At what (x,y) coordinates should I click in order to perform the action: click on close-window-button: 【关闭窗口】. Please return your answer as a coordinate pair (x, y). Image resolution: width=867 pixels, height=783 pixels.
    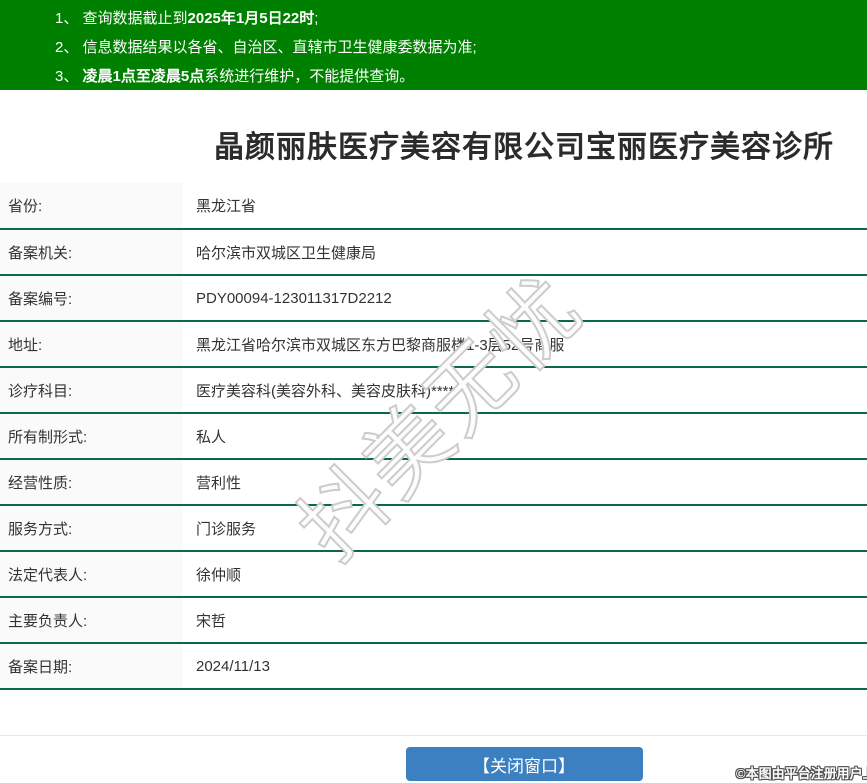
    Looking at the image, I should click on (524, 764).